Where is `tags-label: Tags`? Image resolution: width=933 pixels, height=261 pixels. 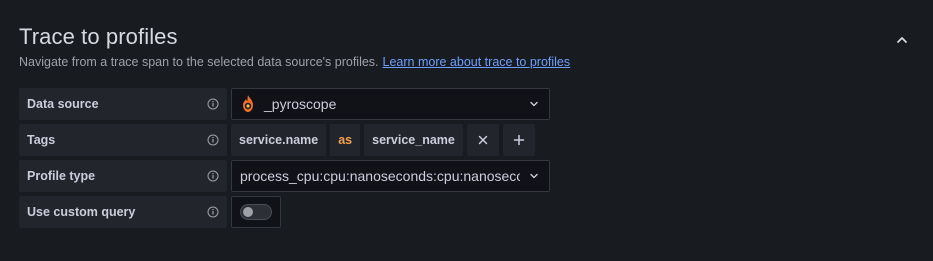 tags-label: Tags is located at coordinates (41, 140).